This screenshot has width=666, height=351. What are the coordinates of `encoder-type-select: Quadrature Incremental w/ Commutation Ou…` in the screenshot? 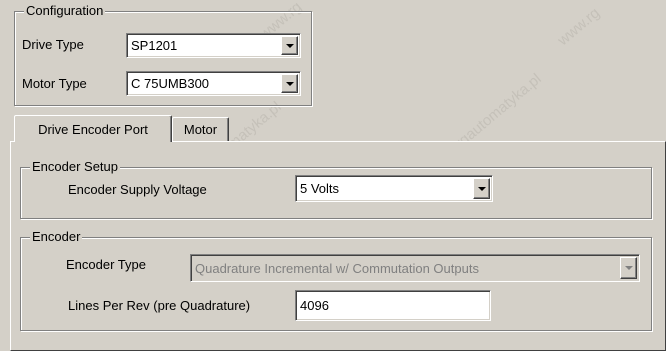 It's located at (415, 268).